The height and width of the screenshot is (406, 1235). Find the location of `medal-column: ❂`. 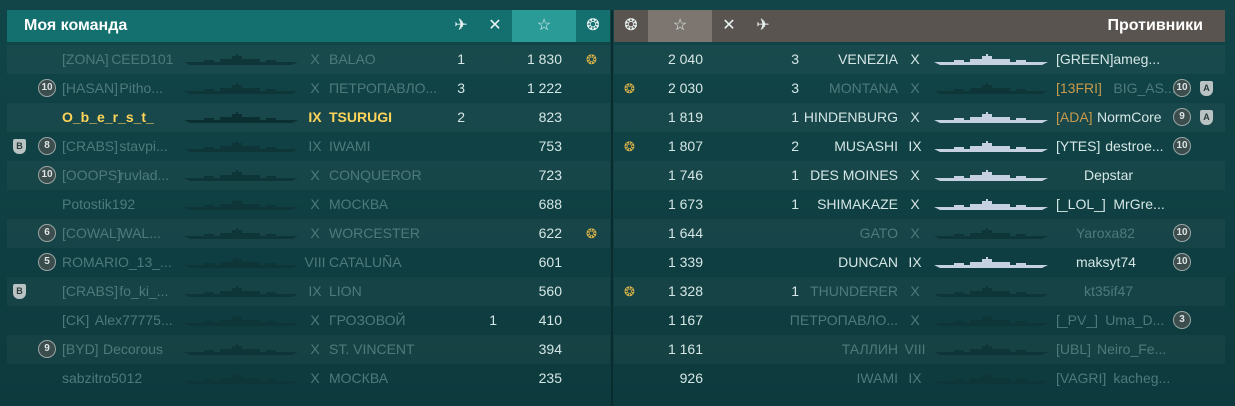

medal-column: ❂ is located at coordinates (593, 26).